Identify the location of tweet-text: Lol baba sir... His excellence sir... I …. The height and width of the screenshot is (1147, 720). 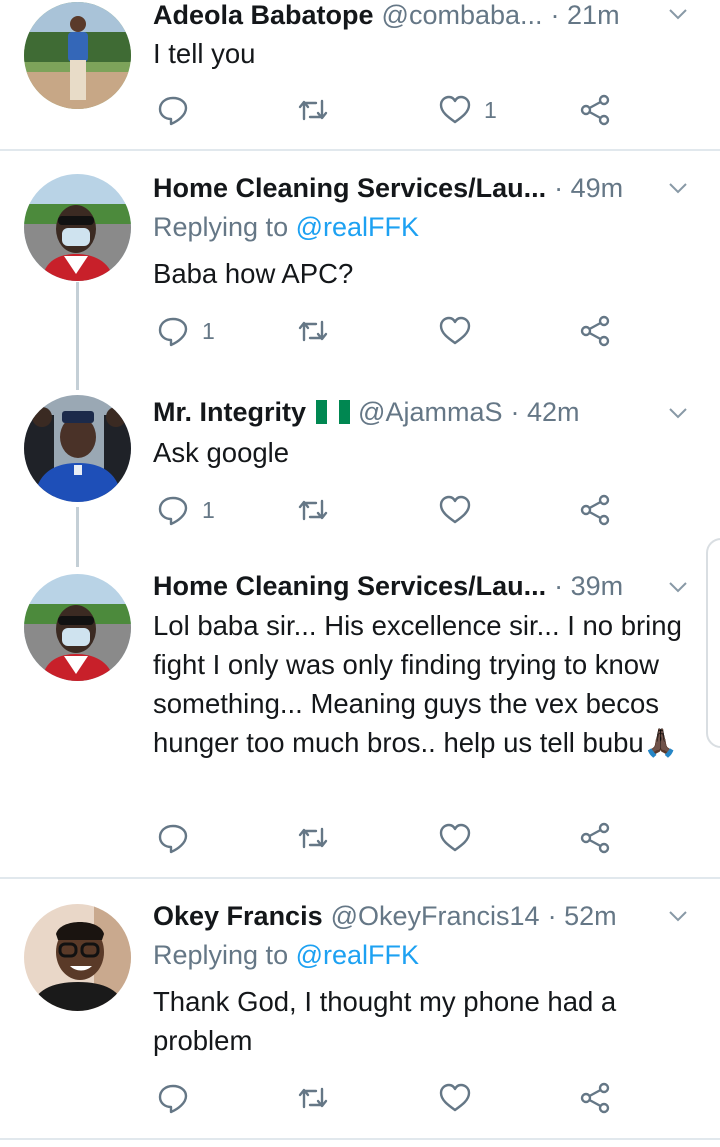
(417, 684).